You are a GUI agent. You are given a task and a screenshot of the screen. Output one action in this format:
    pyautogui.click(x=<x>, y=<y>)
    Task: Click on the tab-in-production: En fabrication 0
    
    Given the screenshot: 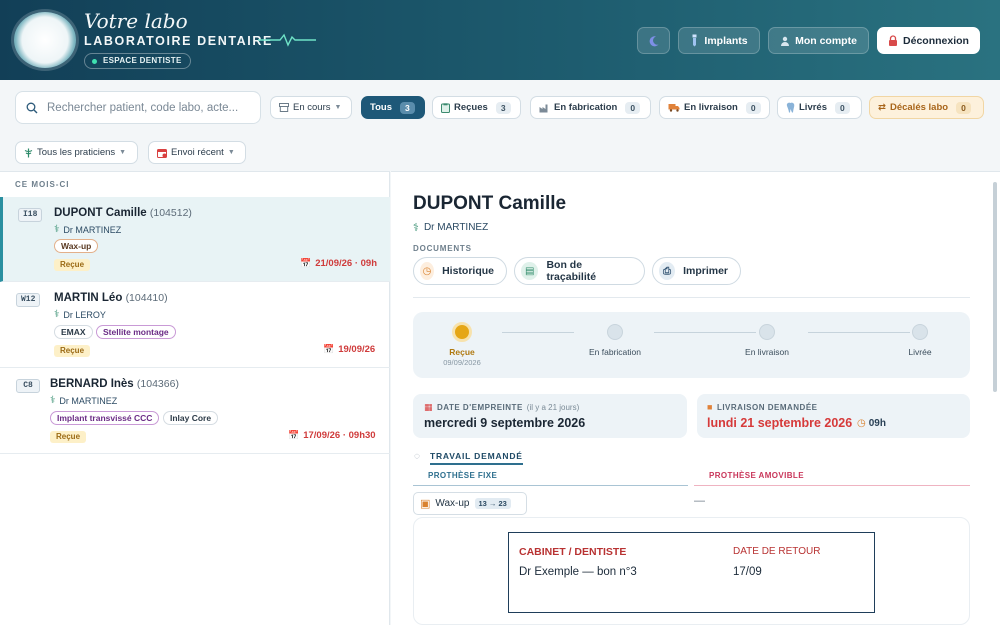 What is the action you would take?
    pyautogui.click(x=590, y=107)
    